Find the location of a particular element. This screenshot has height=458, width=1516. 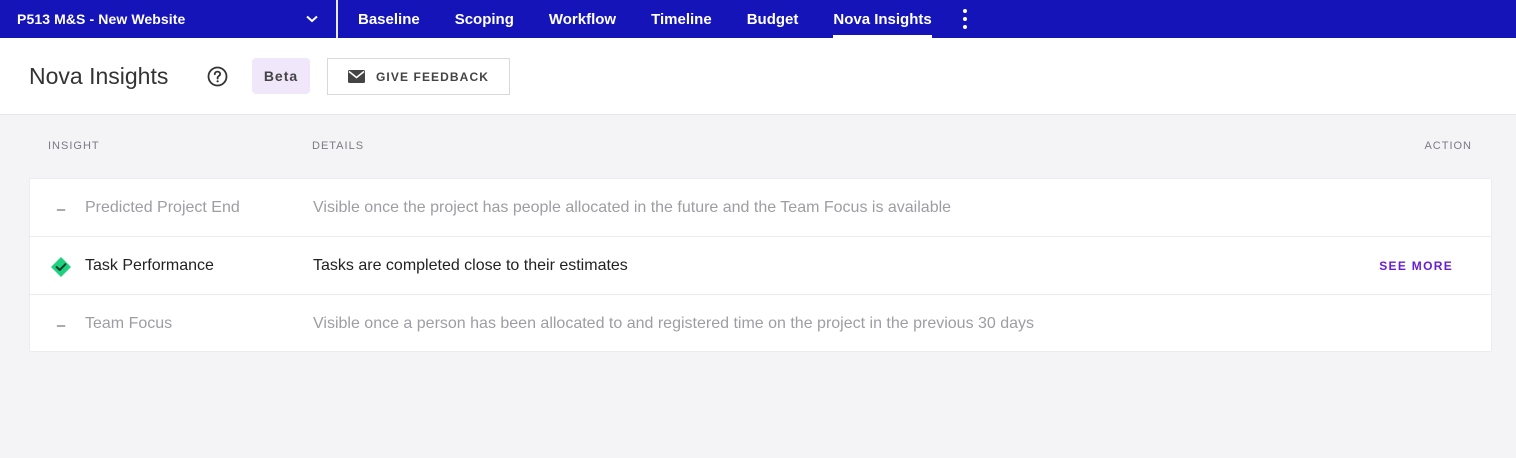

more-options-icon is located at coordinates (965, 19).